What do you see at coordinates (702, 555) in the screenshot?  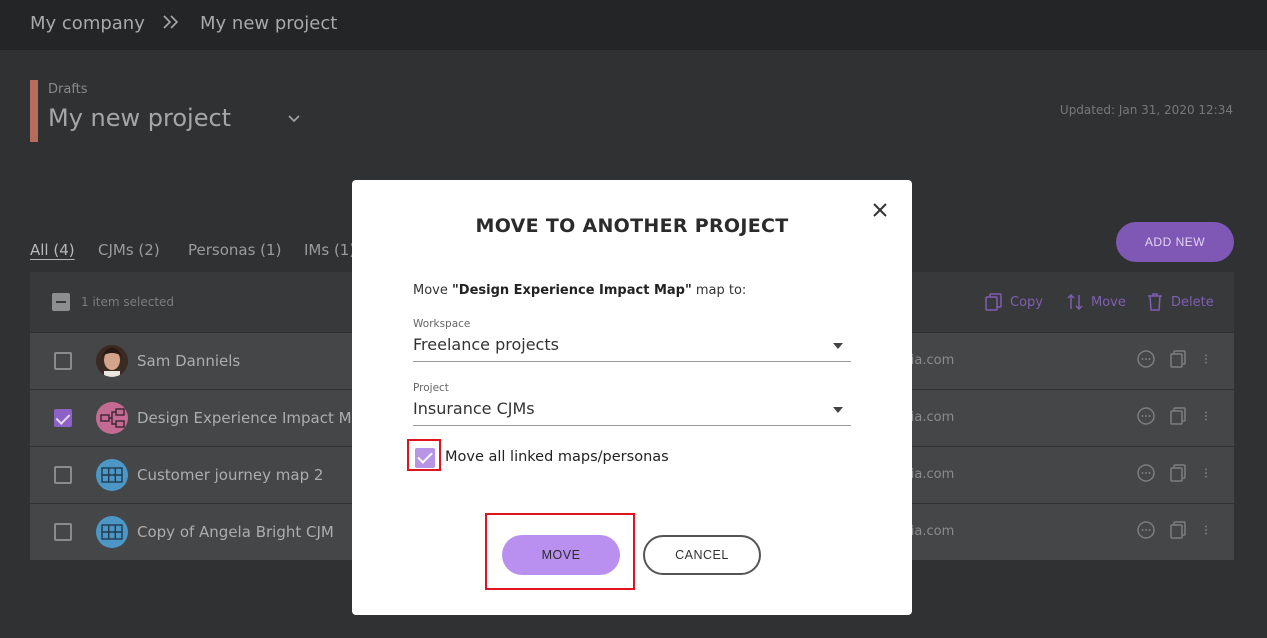 I see `cancel-button: CANCEL` at bounding box center [702, 555].